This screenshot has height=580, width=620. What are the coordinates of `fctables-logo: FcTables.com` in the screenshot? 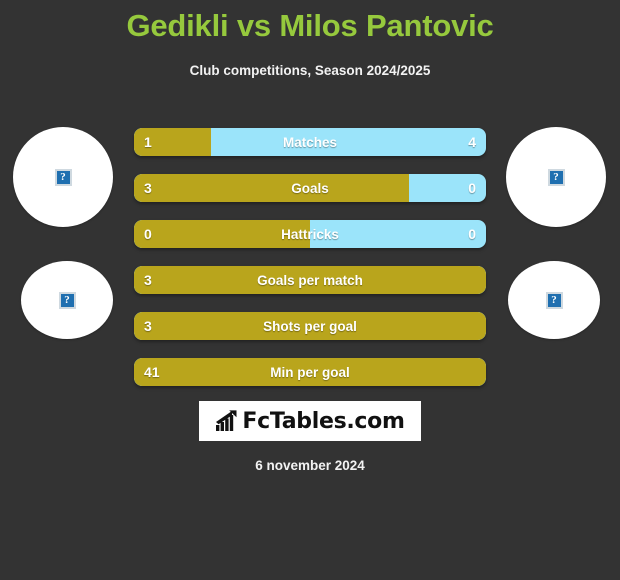 It's located at (310, 421).